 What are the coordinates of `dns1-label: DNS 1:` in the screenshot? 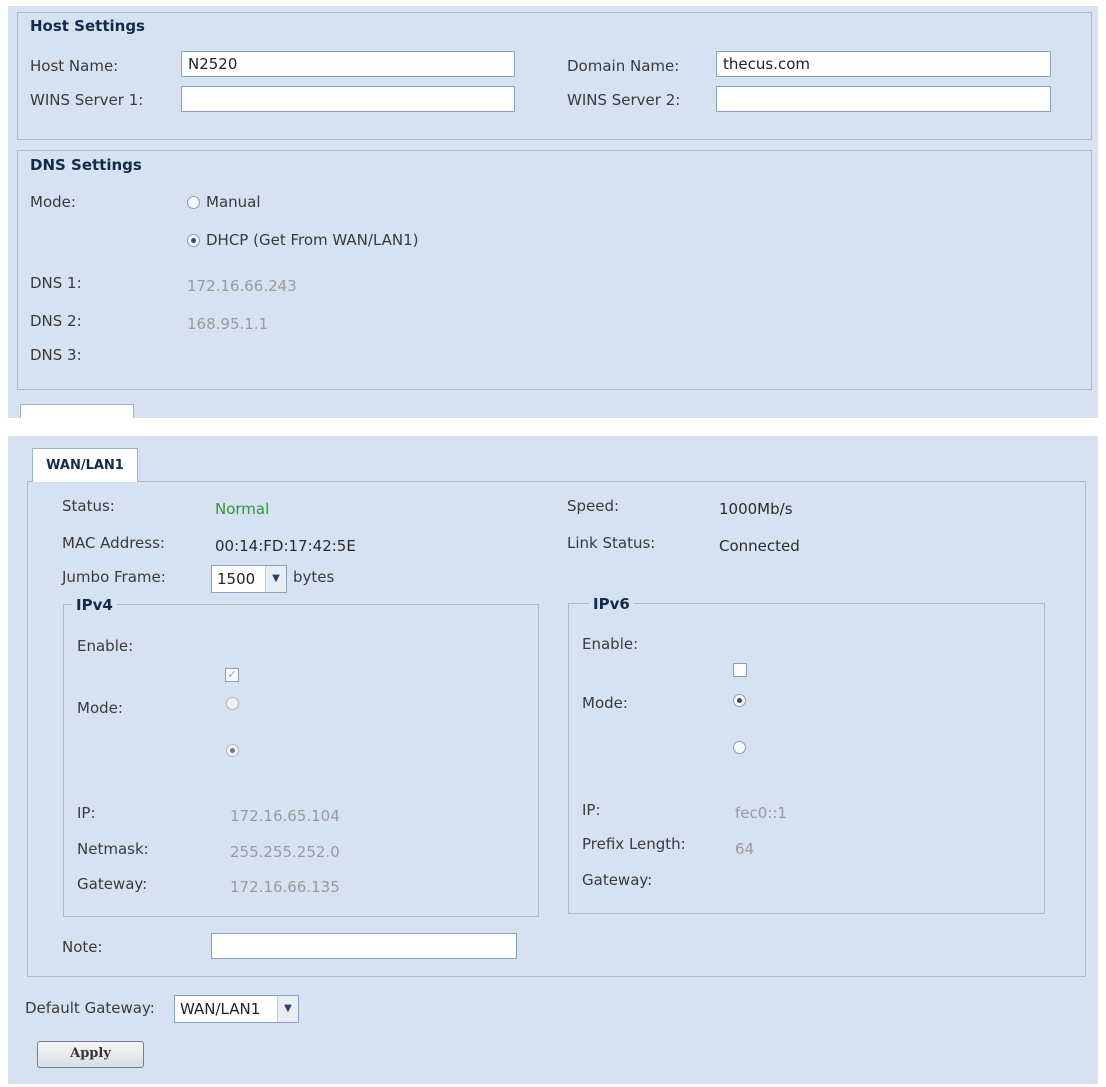 It's located at (56, 283).